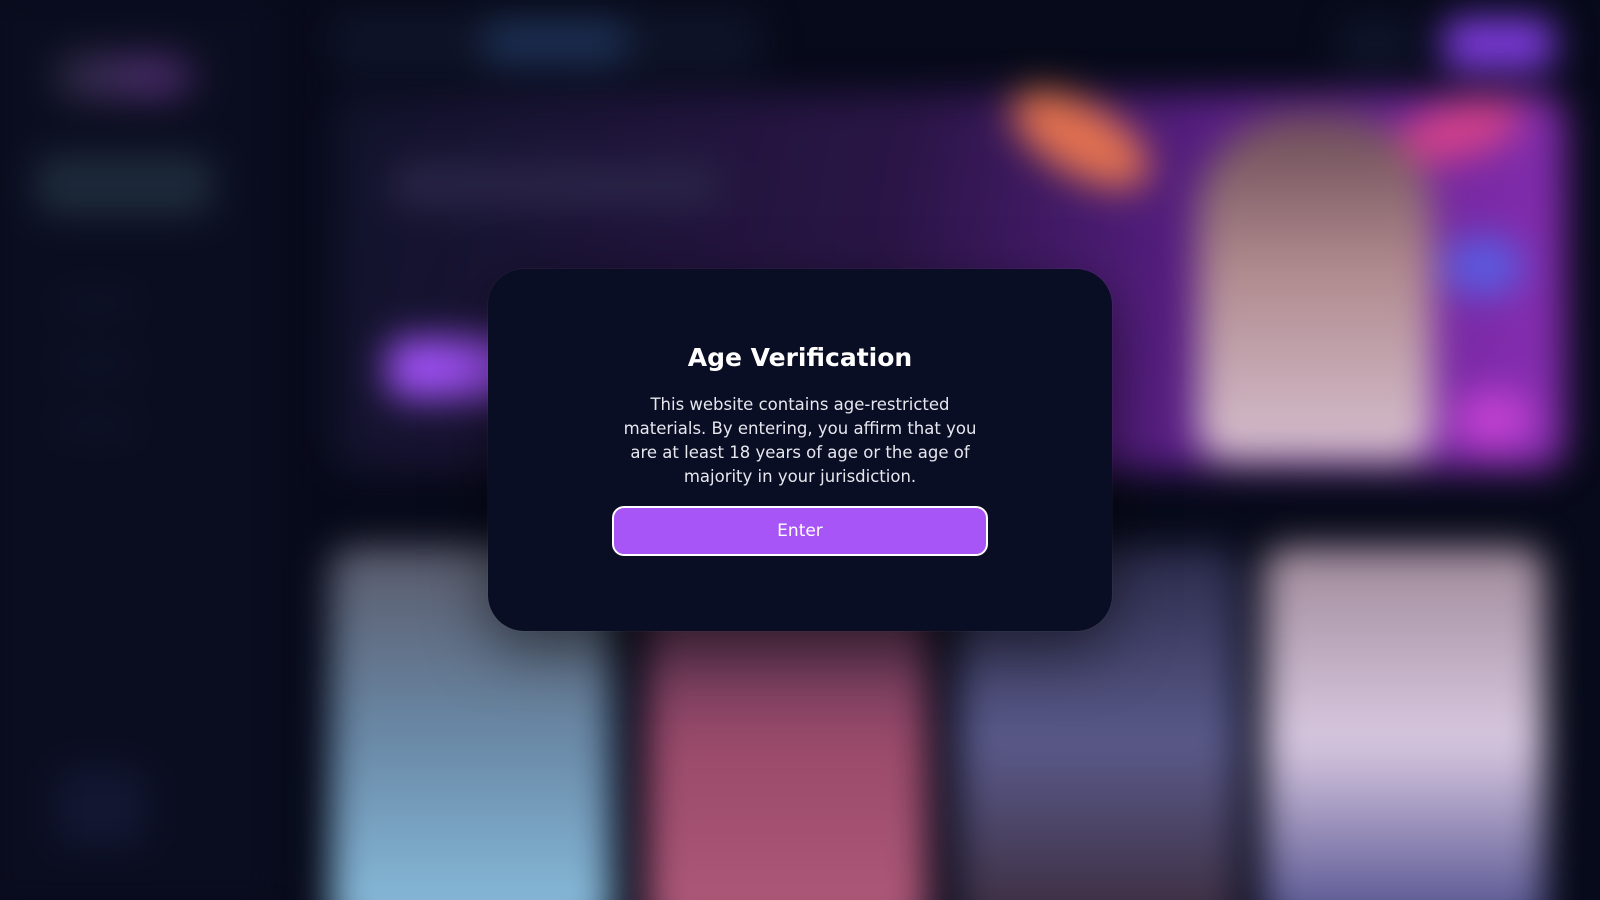  What do you see at coordinates (1376, 44) in the screenshot?
I see `background-top-button` at bounding box center [1376, 44].